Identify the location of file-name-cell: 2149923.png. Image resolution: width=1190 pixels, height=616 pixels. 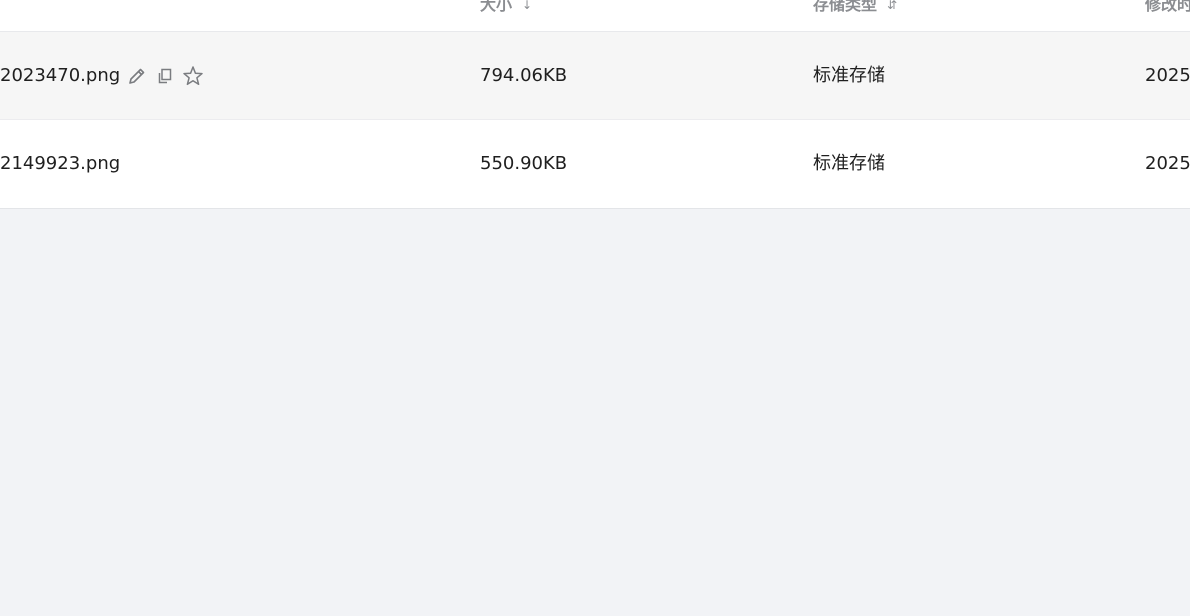
(60, 163).